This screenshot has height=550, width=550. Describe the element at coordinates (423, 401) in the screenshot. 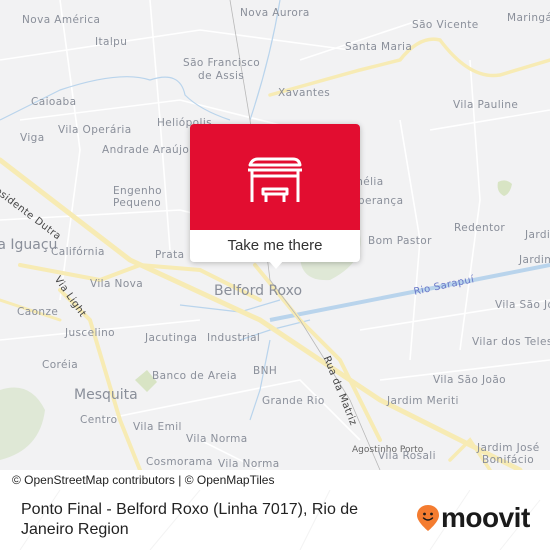

I see `map-label: Jardim Meriti` at that location.